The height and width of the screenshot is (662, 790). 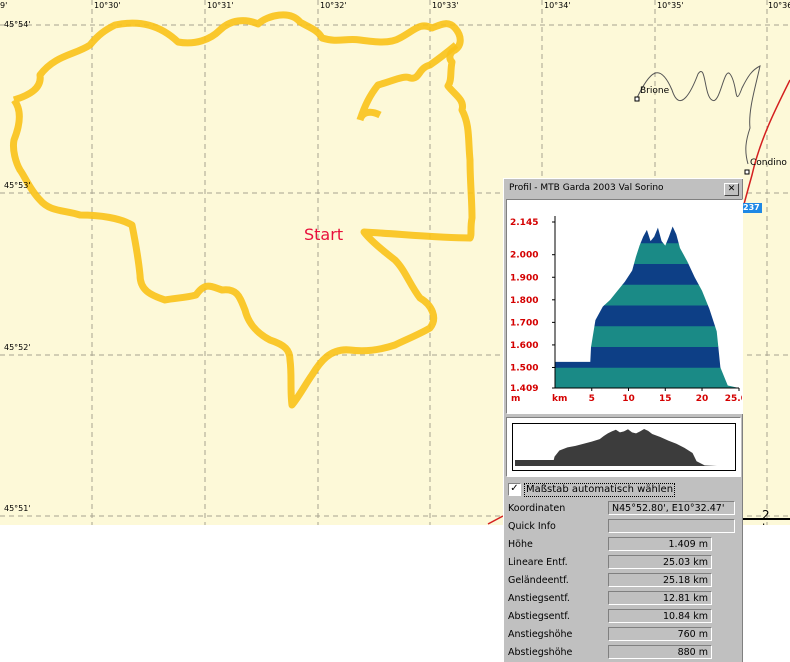 What do you see at coordinates (445, 5) in the screenshot?
I see `lon-label-4: 10°33'` at bounding box center [445, 5].